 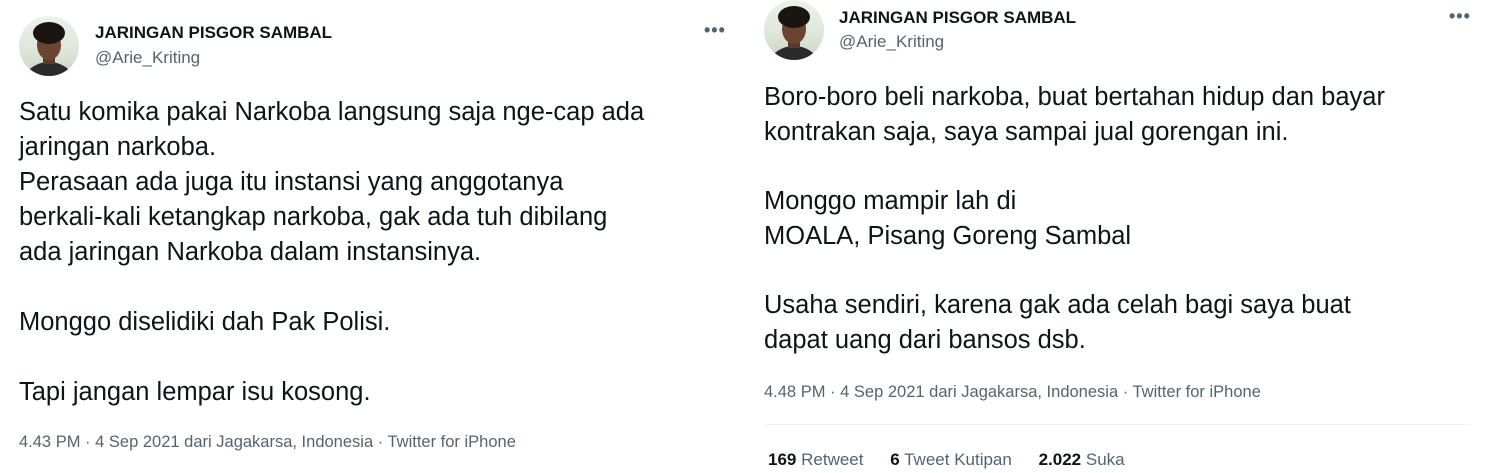 What do you see at coordinates (1060, 459) in the screenshot?
I see `likes-count: 2.022` at bounding box center [1060, 459].